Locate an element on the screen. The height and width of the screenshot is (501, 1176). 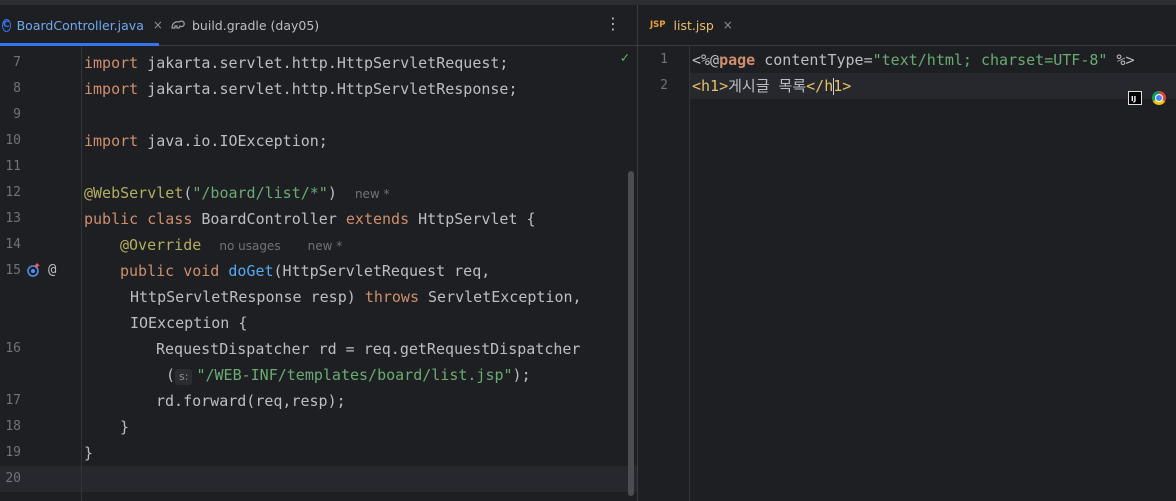
right-tab-bar: JSP list.jsp × is located at coordinates (907, 25).